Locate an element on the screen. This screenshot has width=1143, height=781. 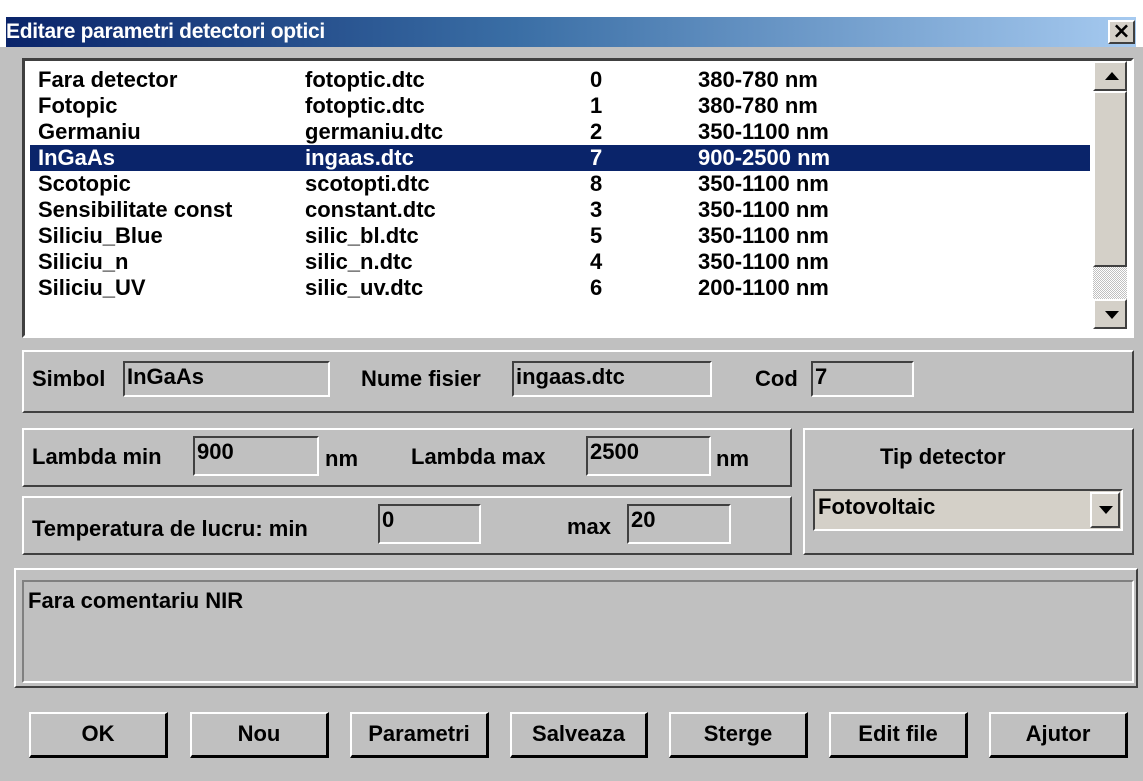
arrow-up-icon is located at coordinates (1112, 76).